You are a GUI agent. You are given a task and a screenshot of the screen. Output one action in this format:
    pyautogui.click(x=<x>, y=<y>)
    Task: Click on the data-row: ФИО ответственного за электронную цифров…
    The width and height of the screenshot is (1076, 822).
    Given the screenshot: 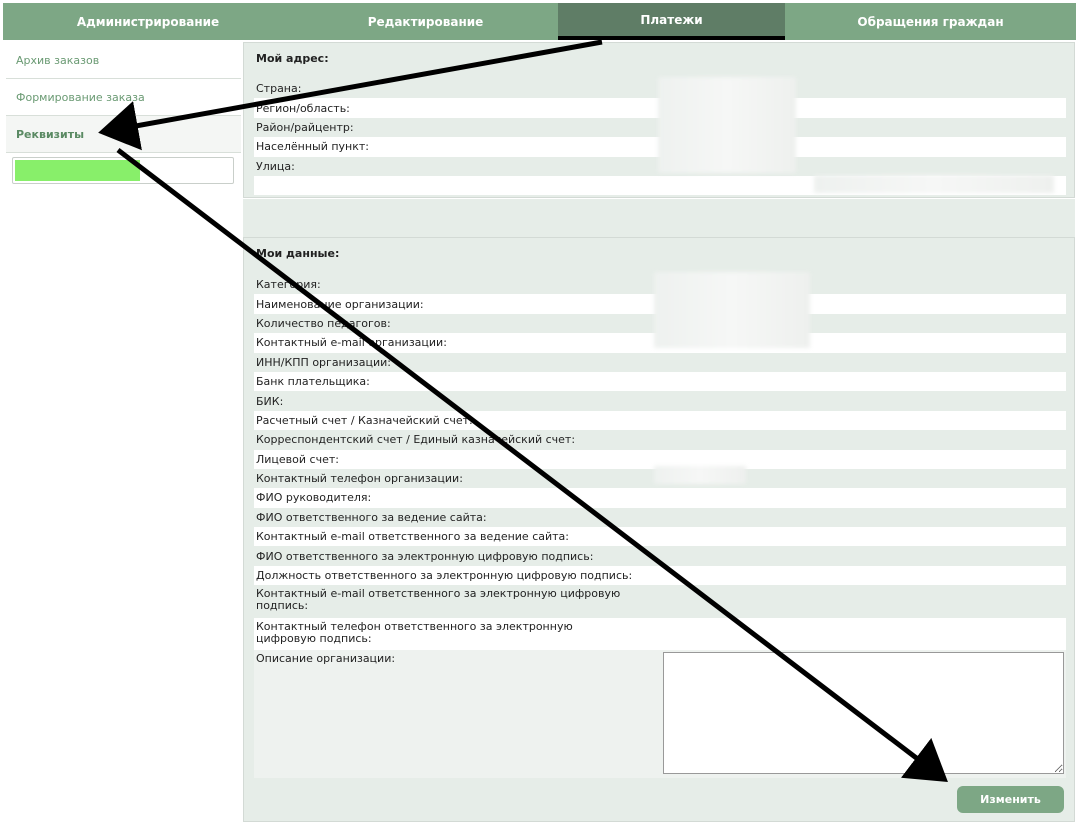 What is the action you would take?
    pyautogui.click(x=660, y=555)
    